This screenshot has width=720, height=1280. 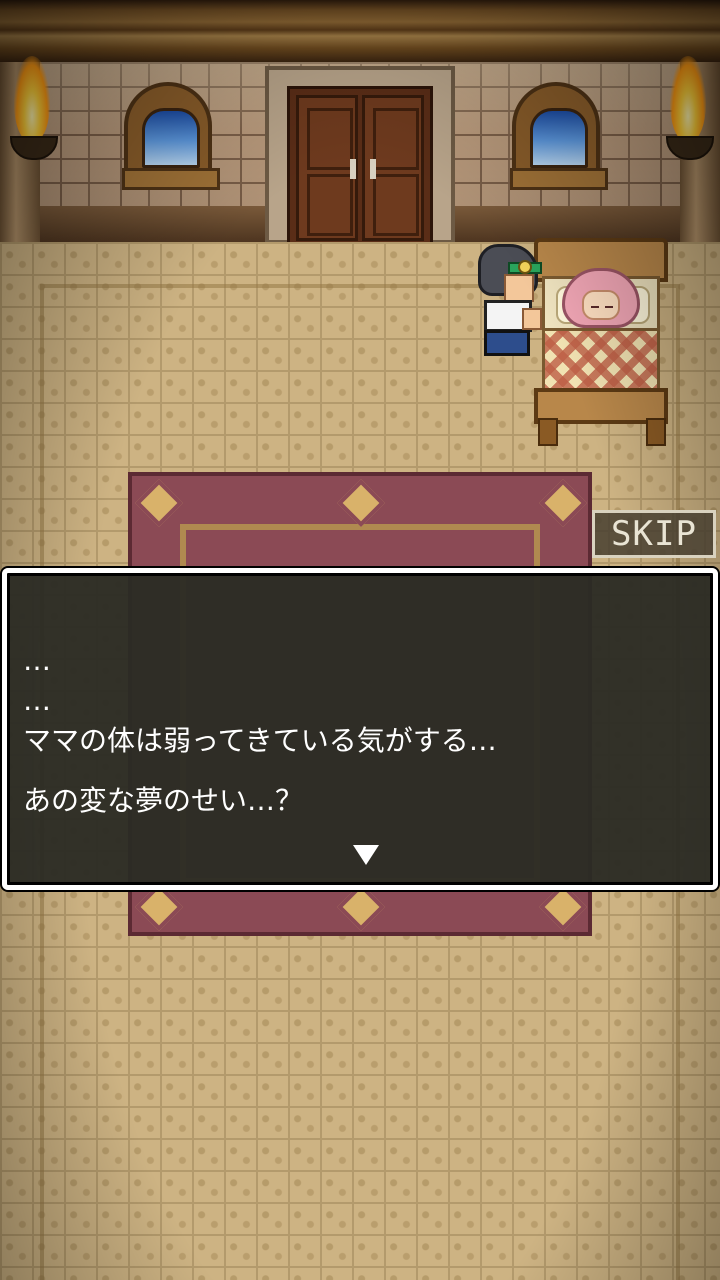 What do you see at coordinates (366, 855) in the screenshot?
I see `down-triangle-icon` at bounding box center [366, 855].